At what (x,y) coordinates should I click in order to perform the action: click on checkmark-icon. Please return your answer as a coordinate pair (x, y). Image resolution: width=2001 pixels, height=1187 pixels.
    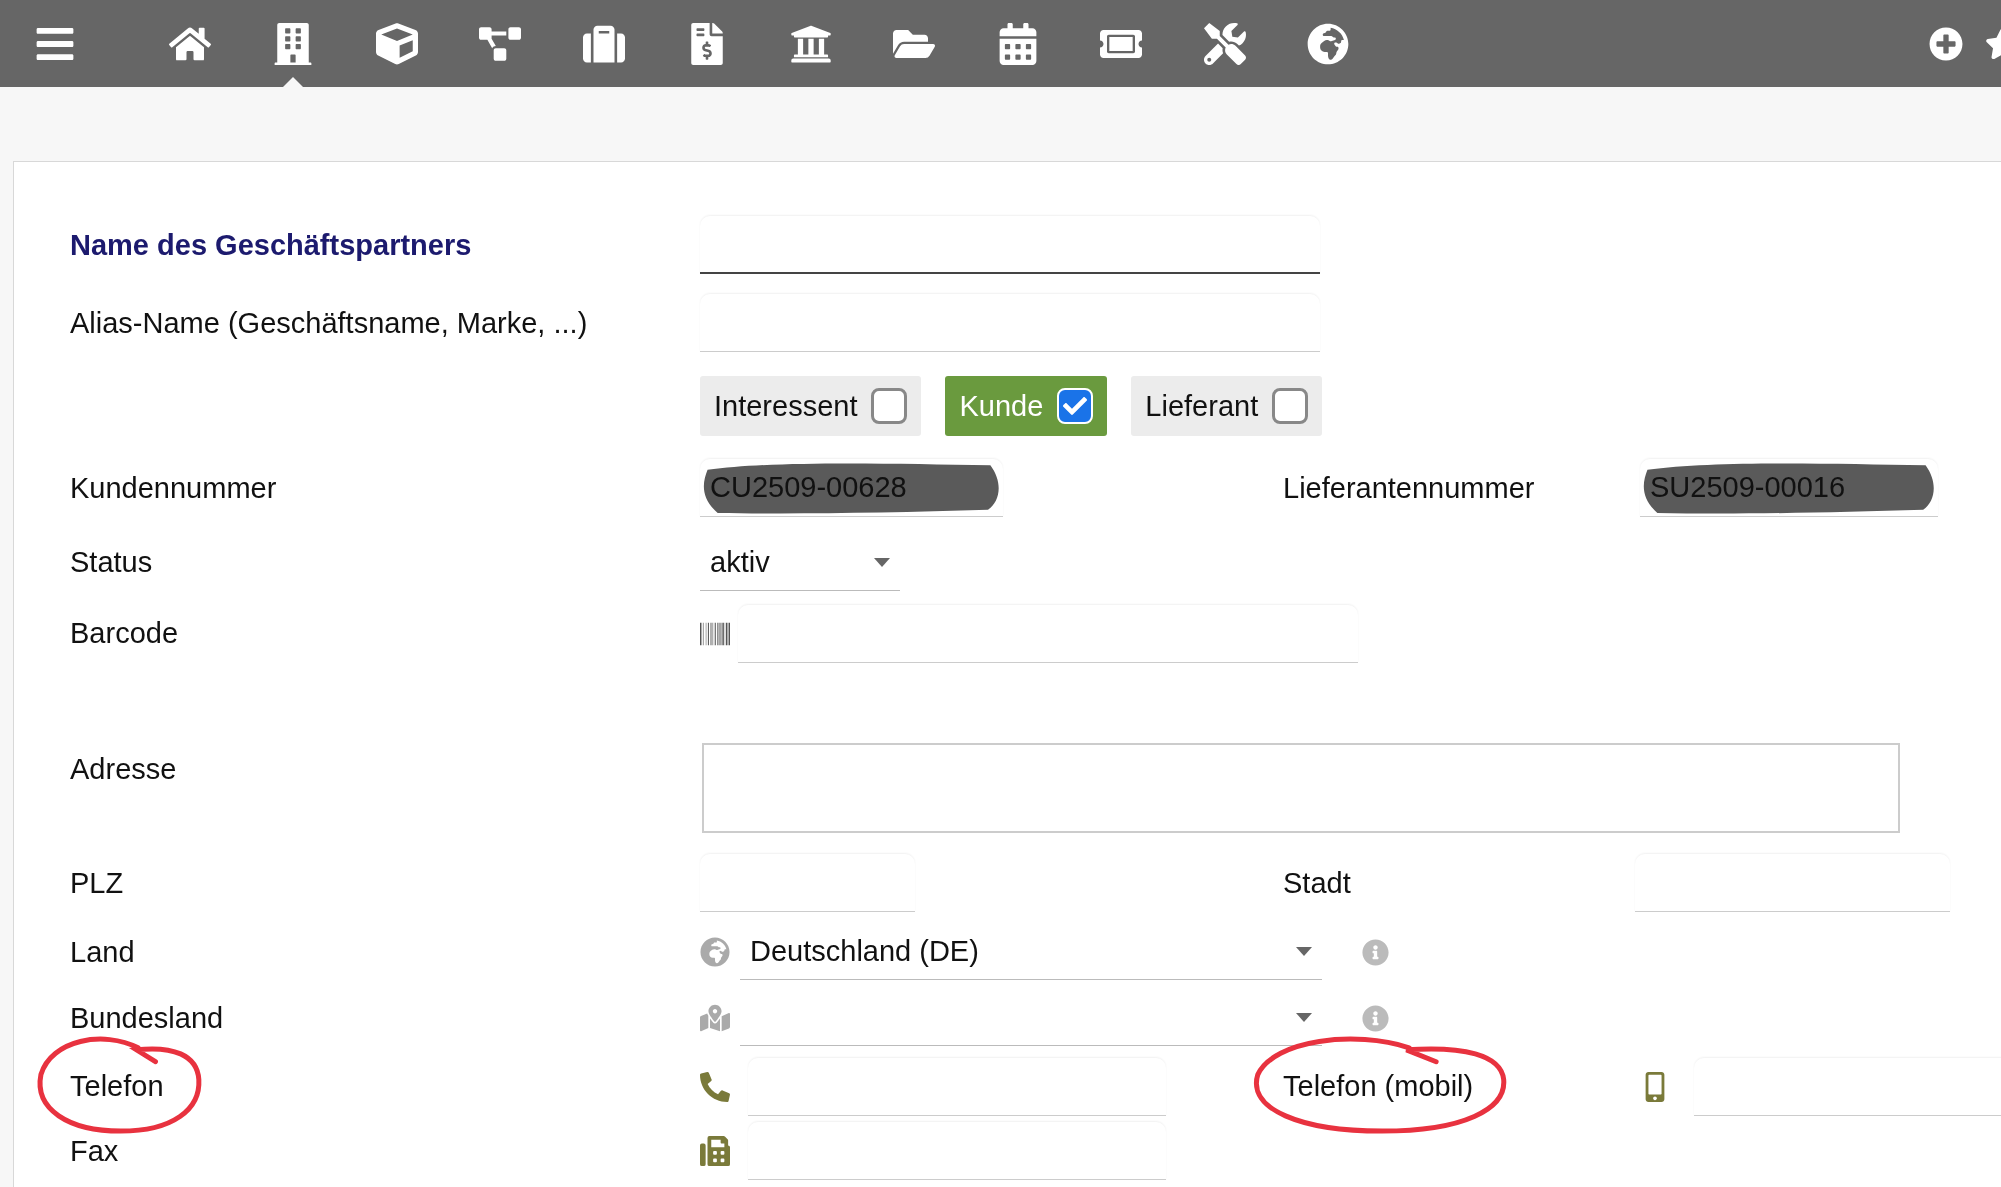
    Looking at the image, I should click on (1075, 406).